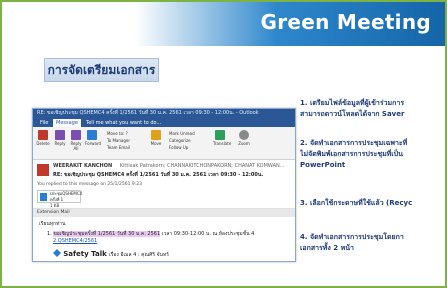 The height and width of the screenshot is (288, 447). Describe the element at coordinates (59, 199) in the screenshot. I see `attachment: ประชุมQSHEMC4 ครั้งที่ 1 1 KB` at that location.